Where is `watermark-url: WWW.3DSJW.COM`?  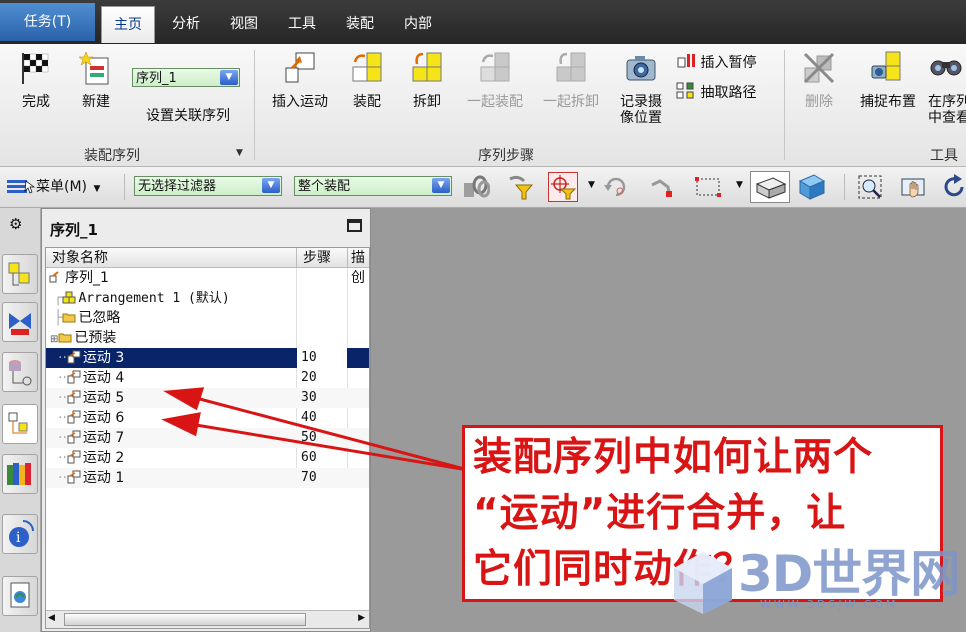 watermark-url: WWW.3DSJW.COM is located at coordinates (829, 604).